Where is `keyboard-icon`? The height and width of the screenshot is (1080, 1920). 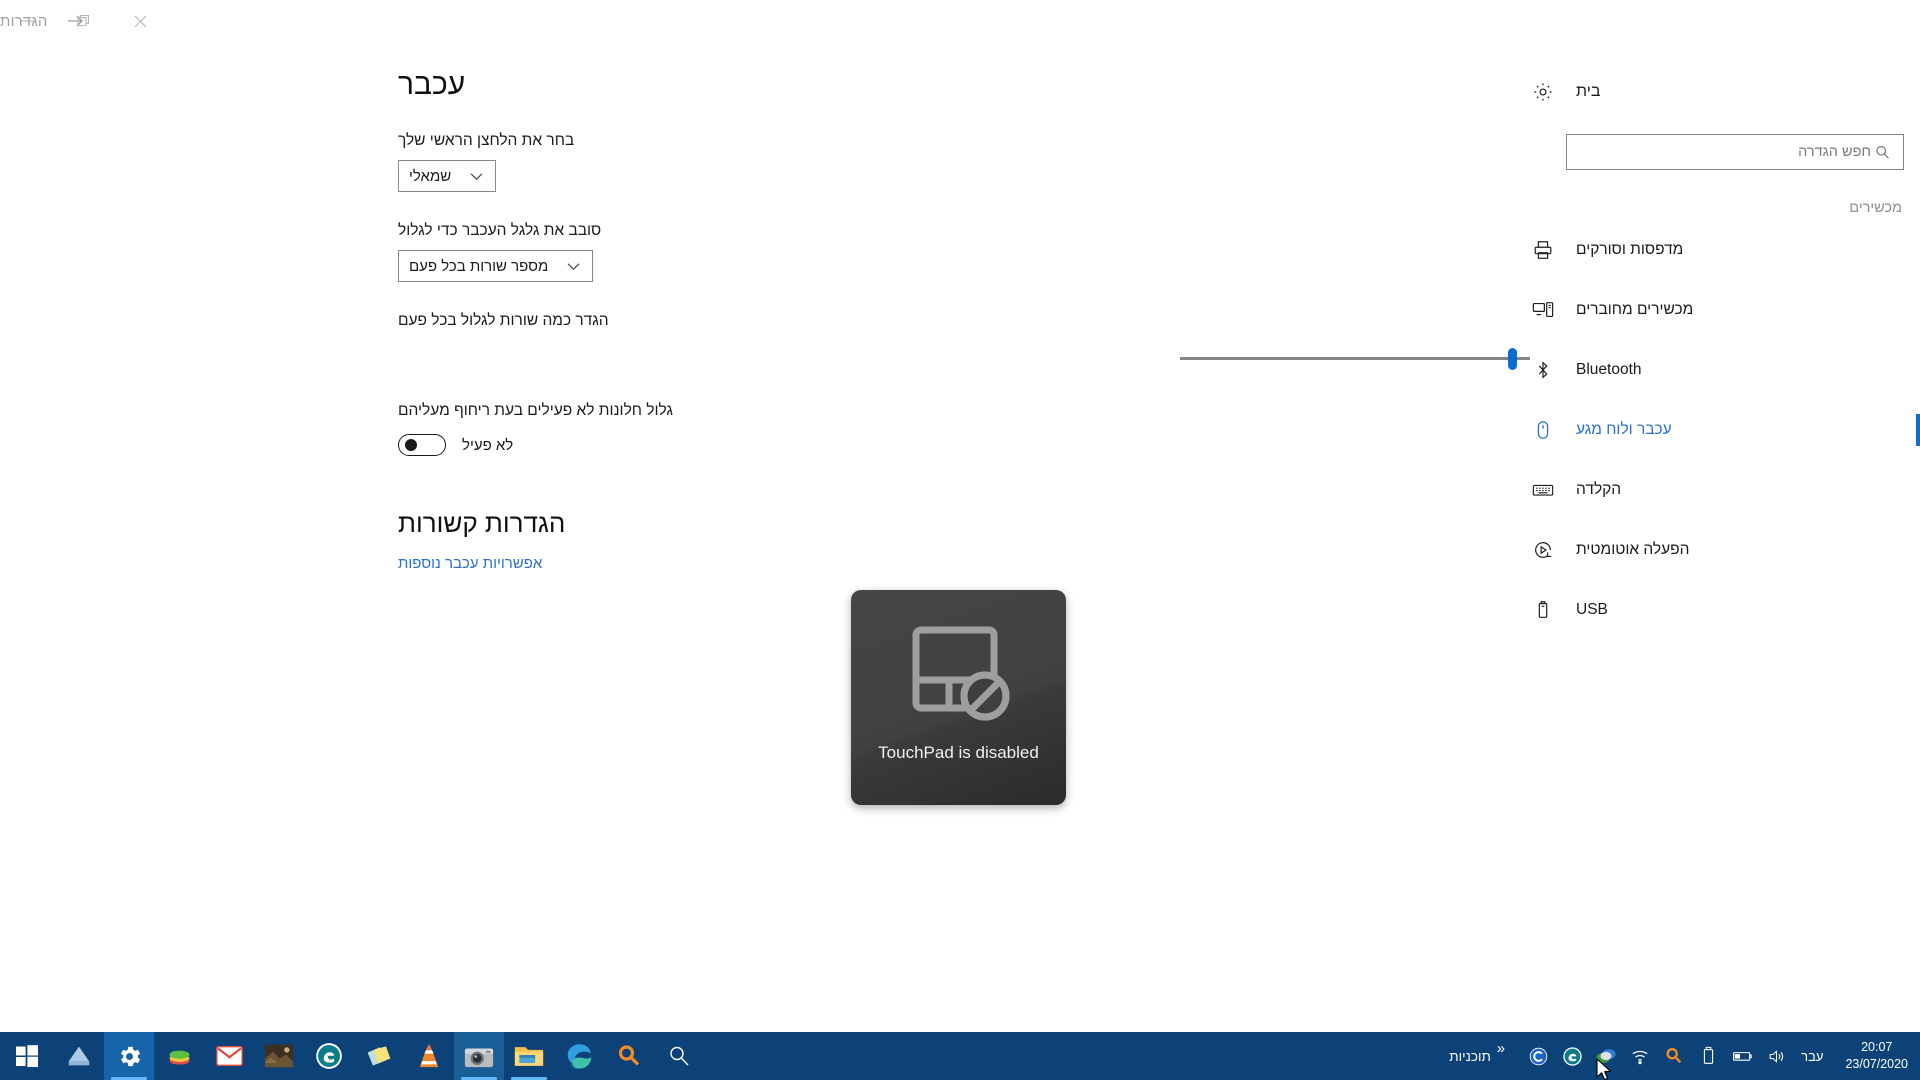 keyboard-icon is located at coordinates (1543, 490).